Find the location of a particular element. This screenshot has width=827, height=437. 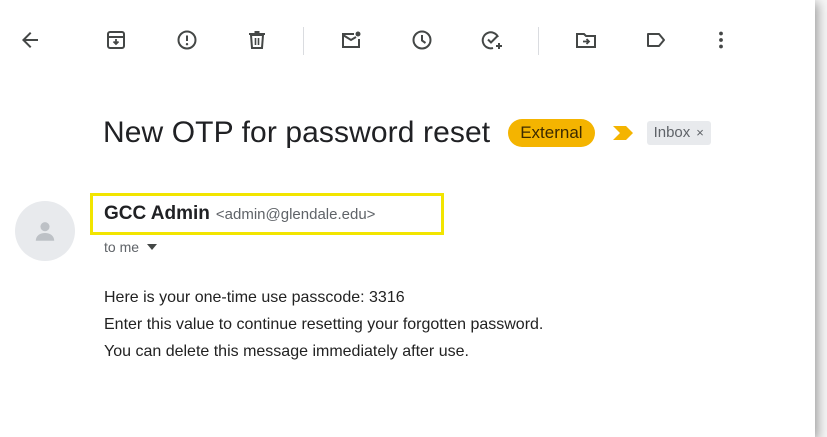

body-line: Here is your one-time use passcode: 3316 is located at coordinates (254, 297).